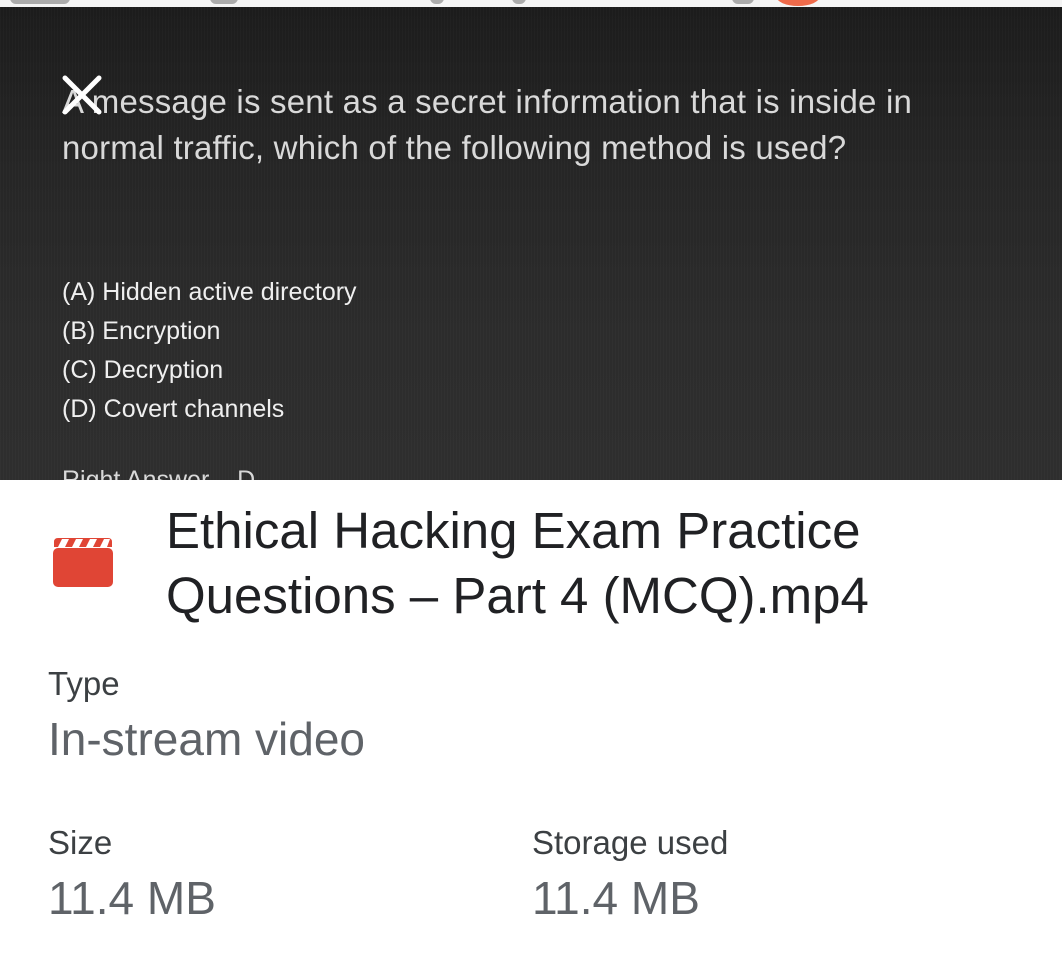 Image resolution: width=1062 pixels, height=972 pixels. What do you see at coordinates (531, 3) in the screenshot?
I see `top-cutoff-strip` at bounding box center [531, 3].